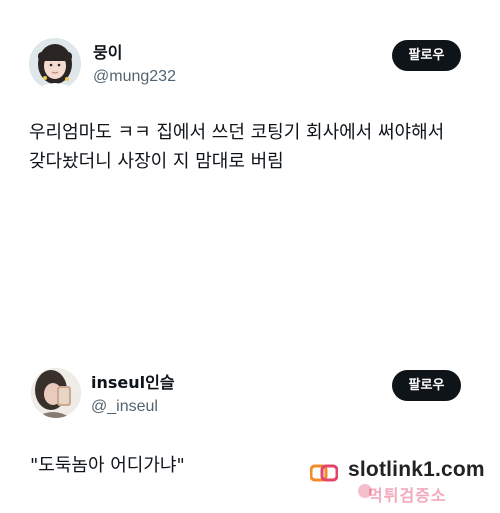 This screenshot has width=500, height=513. Describe the element at coordinates (107, 465) in the screenshot. I see `tweet-text: "도둑놈아 어디가냐"` at that location.